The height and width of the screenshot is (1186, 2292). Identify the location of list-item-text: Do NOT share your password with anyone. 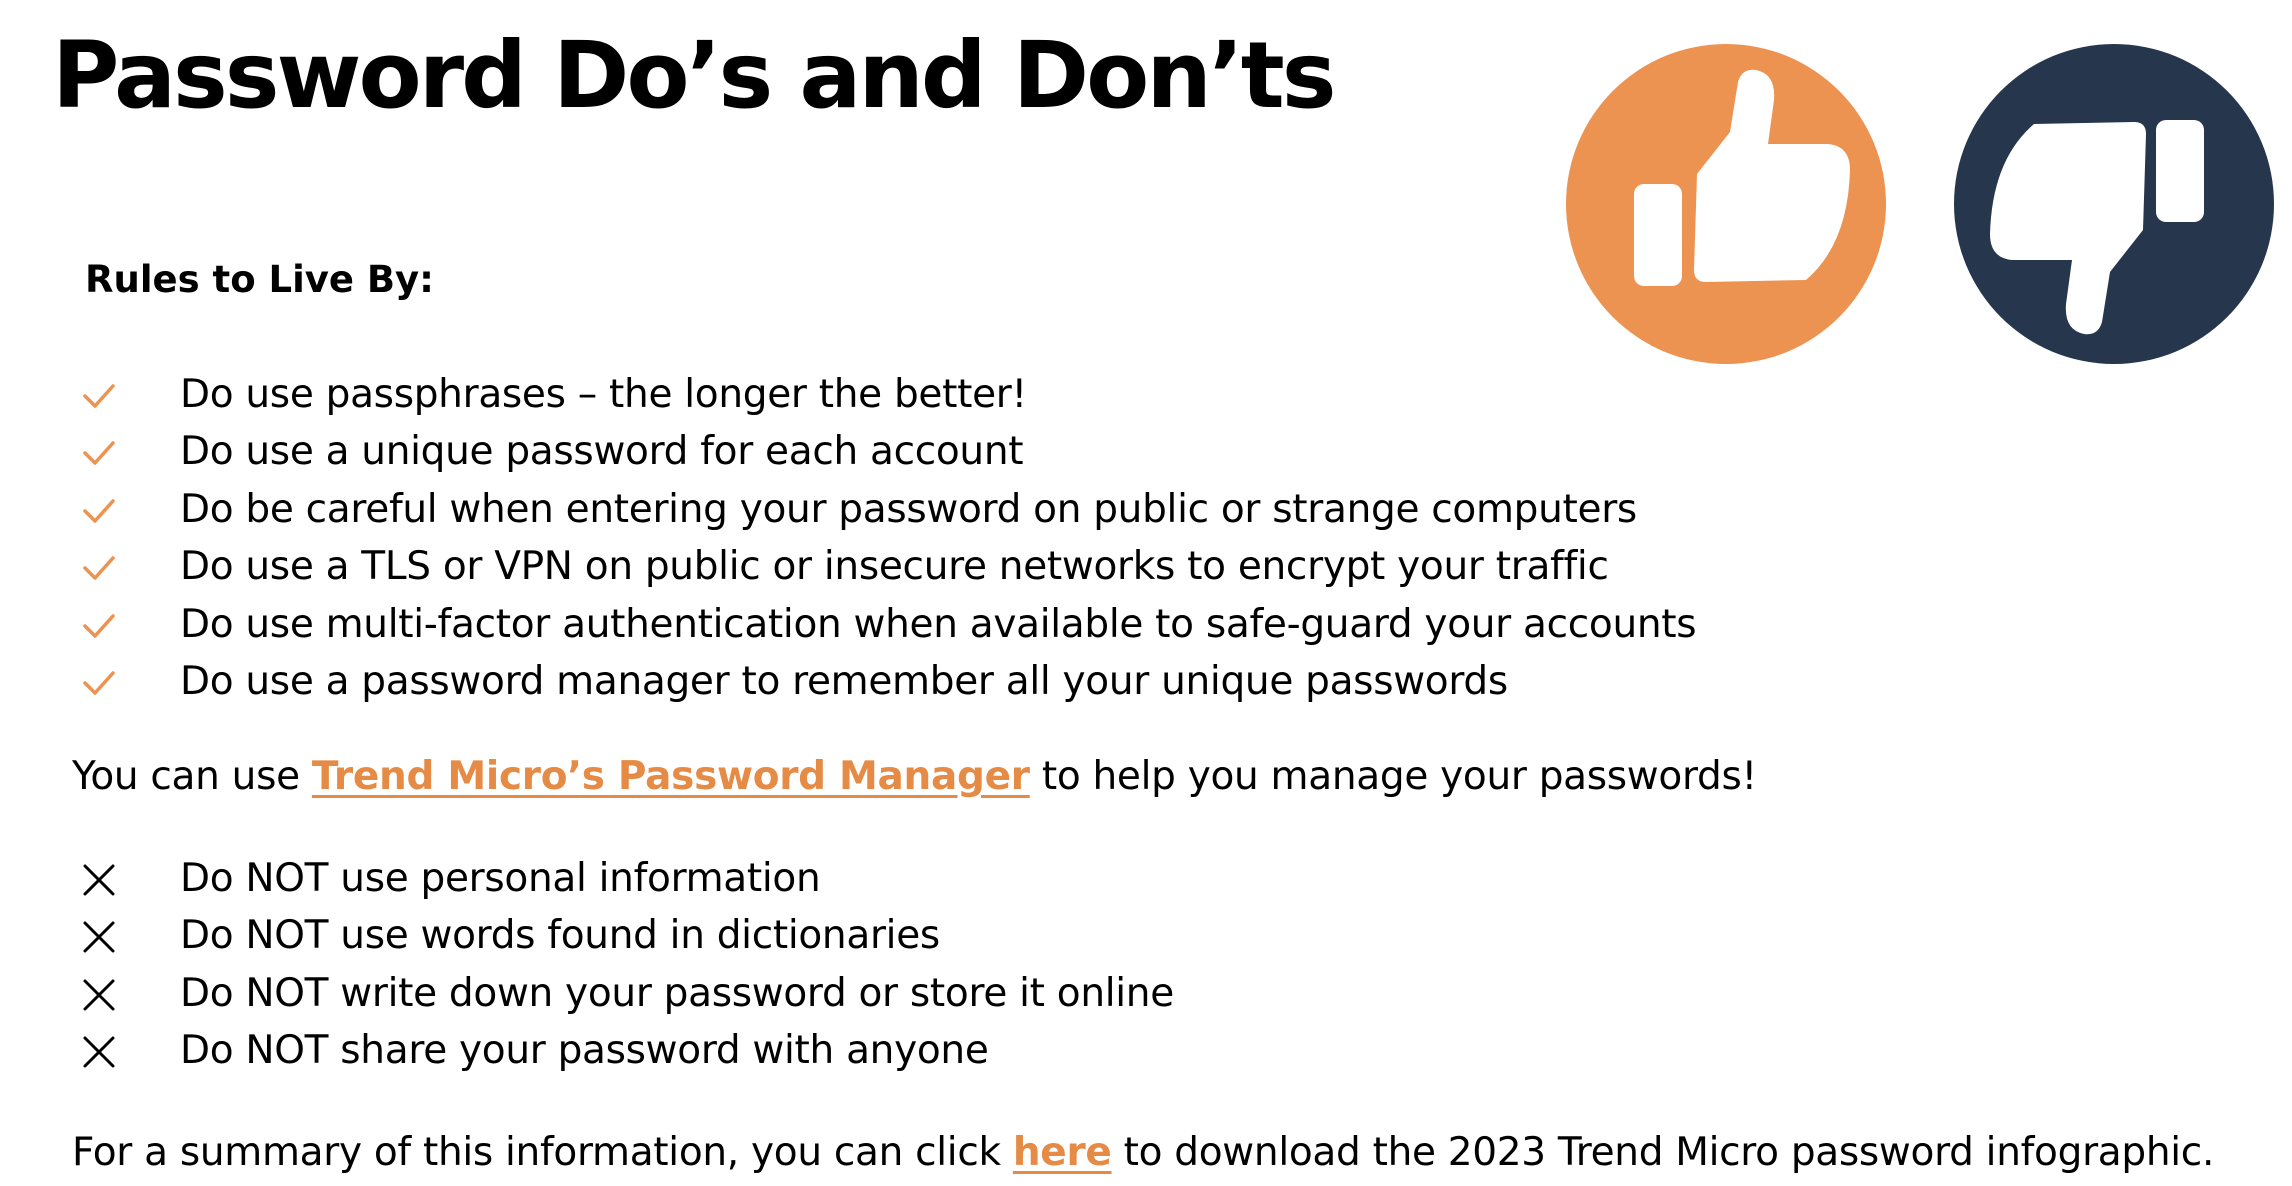
(584, 1051).